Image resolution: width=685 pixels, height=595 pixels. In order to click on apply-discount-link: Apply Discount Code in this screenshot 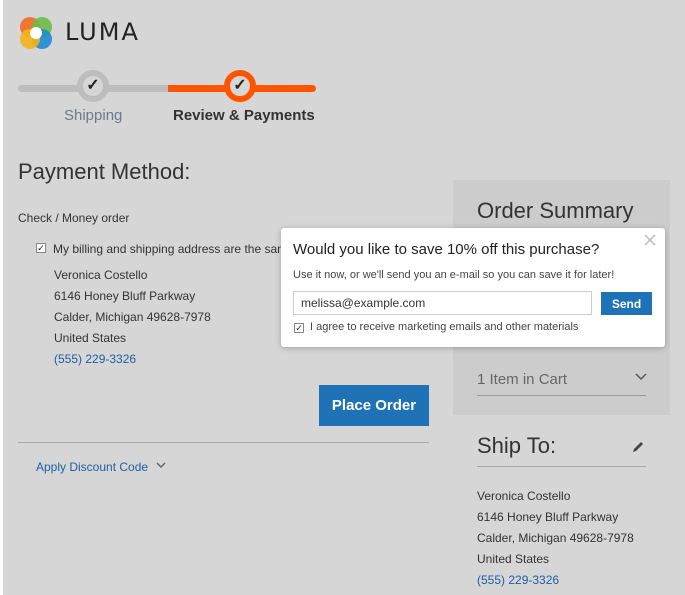, I will do `click(92, 467)`.